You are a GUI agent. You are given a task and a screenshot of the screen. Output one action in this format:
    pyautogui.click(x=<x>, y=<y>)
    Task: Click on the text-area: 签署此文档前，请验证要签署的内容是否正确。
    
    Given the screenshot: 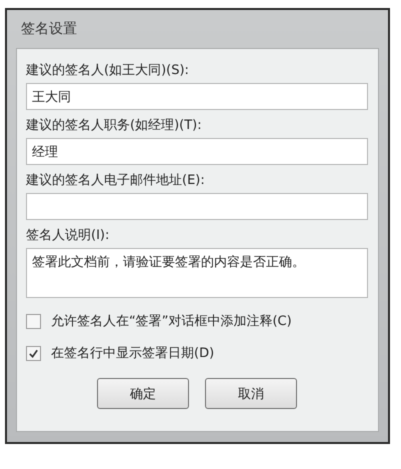 What is the action you would take?
    pyautogui.click(x=197, y=273)
    